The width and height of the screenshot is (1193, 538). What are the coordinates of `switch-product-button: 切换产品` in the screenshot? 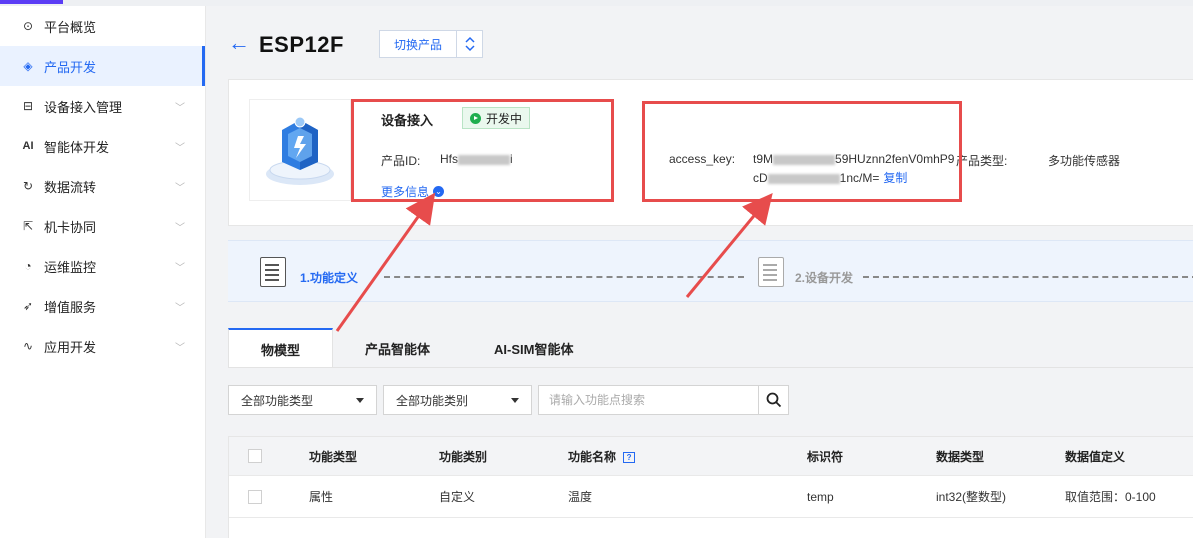 It's located at (431, 44).